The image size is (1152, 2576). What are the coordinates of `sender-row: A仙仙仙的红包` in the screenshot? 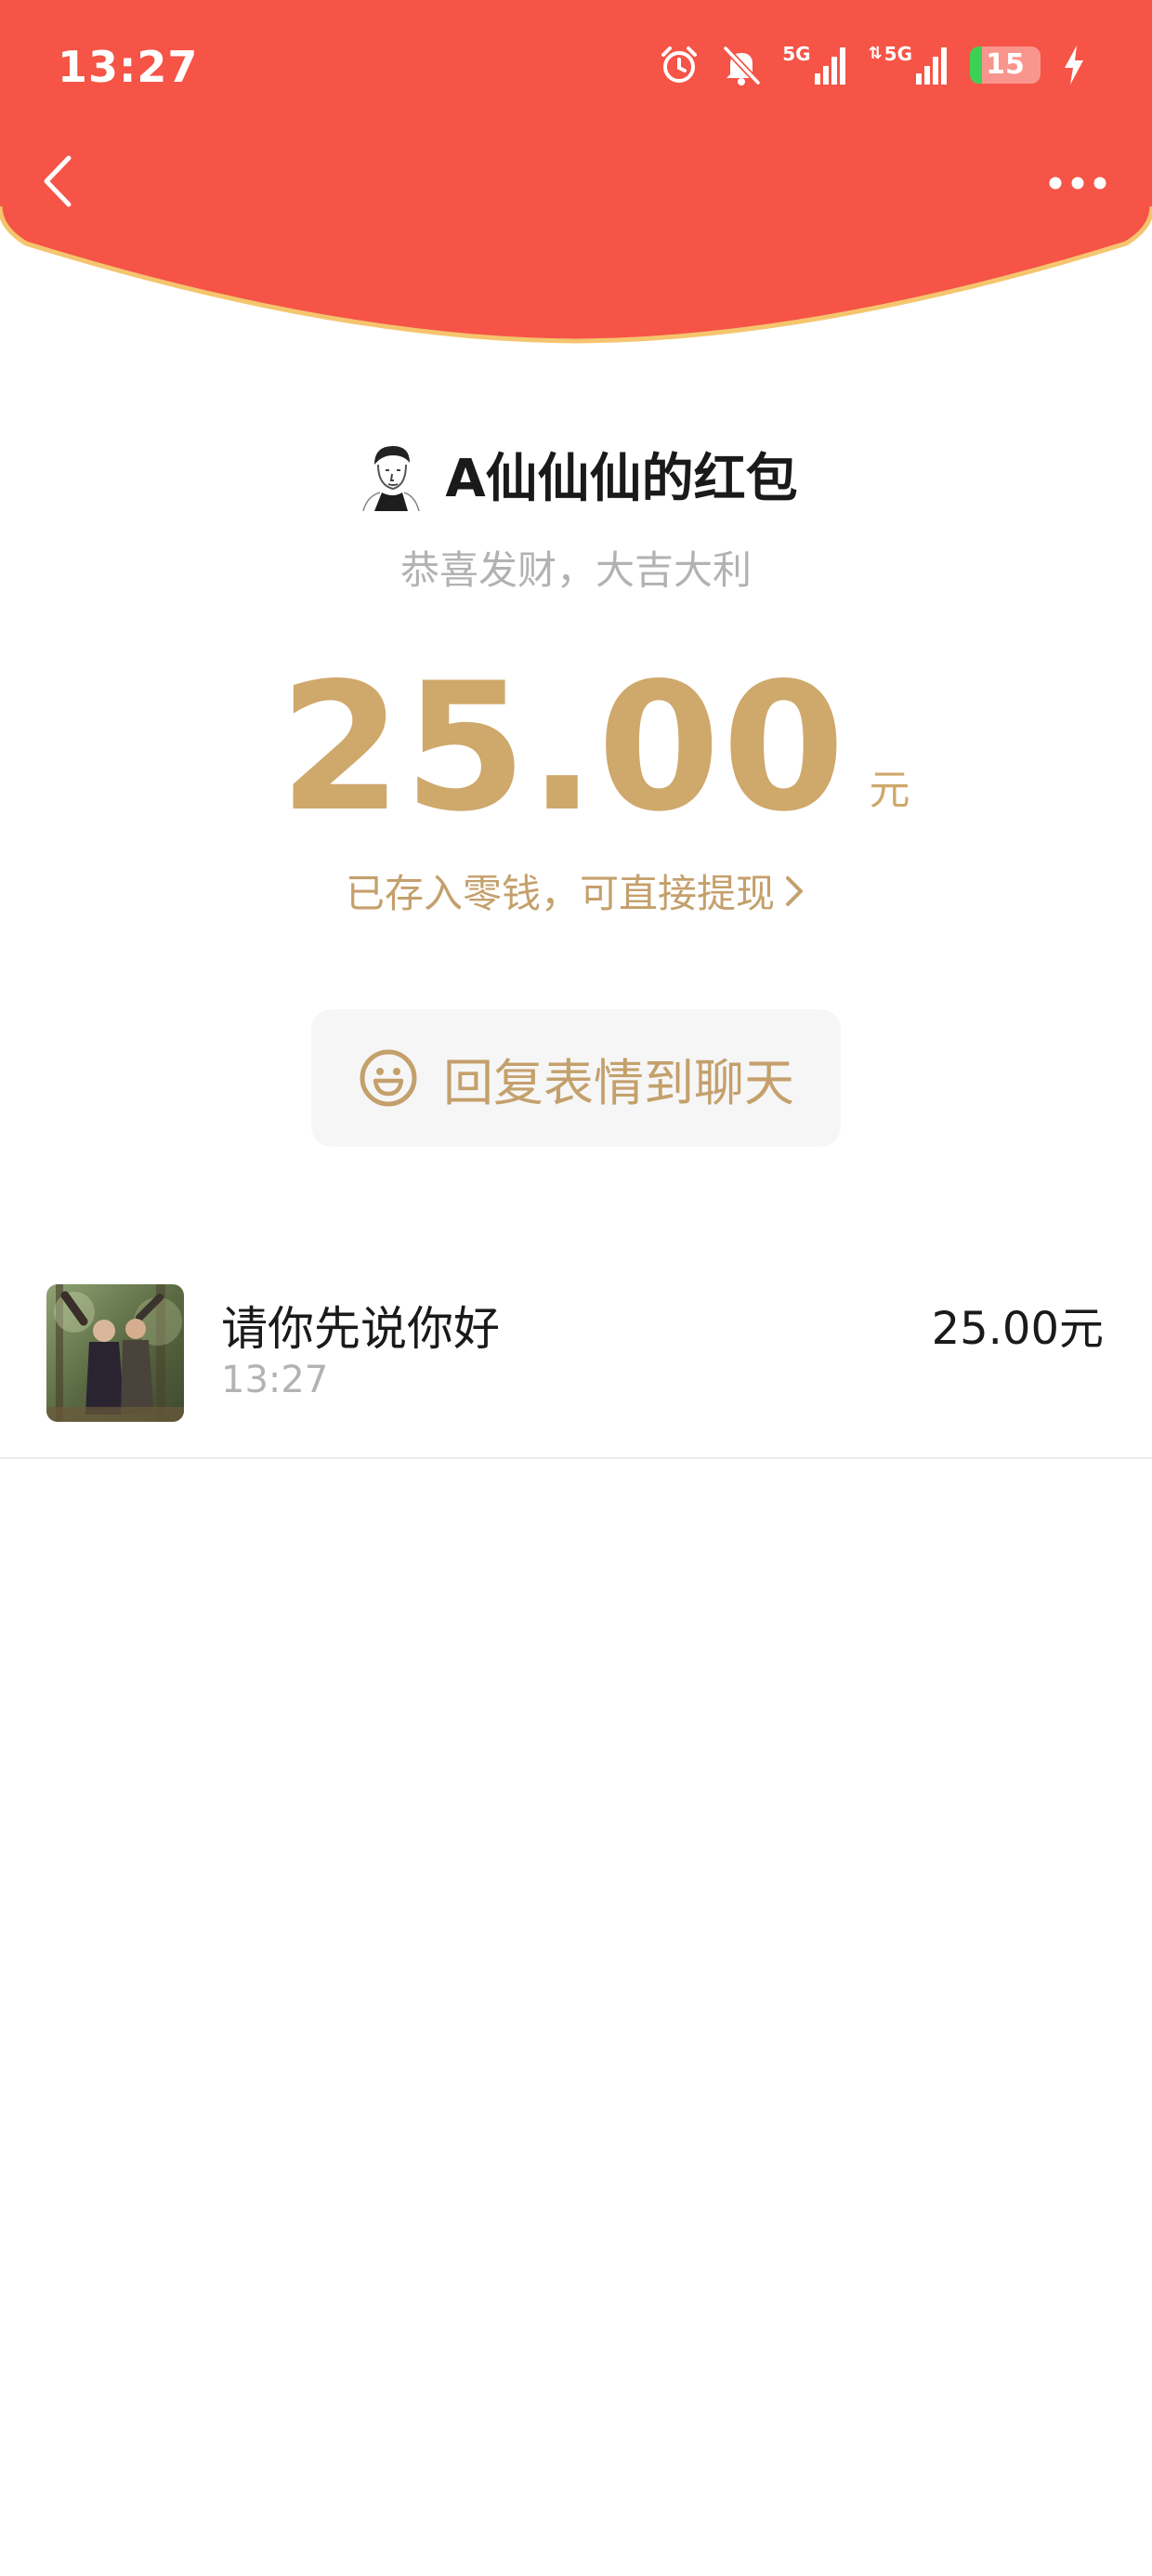 It's located at (576, 474).